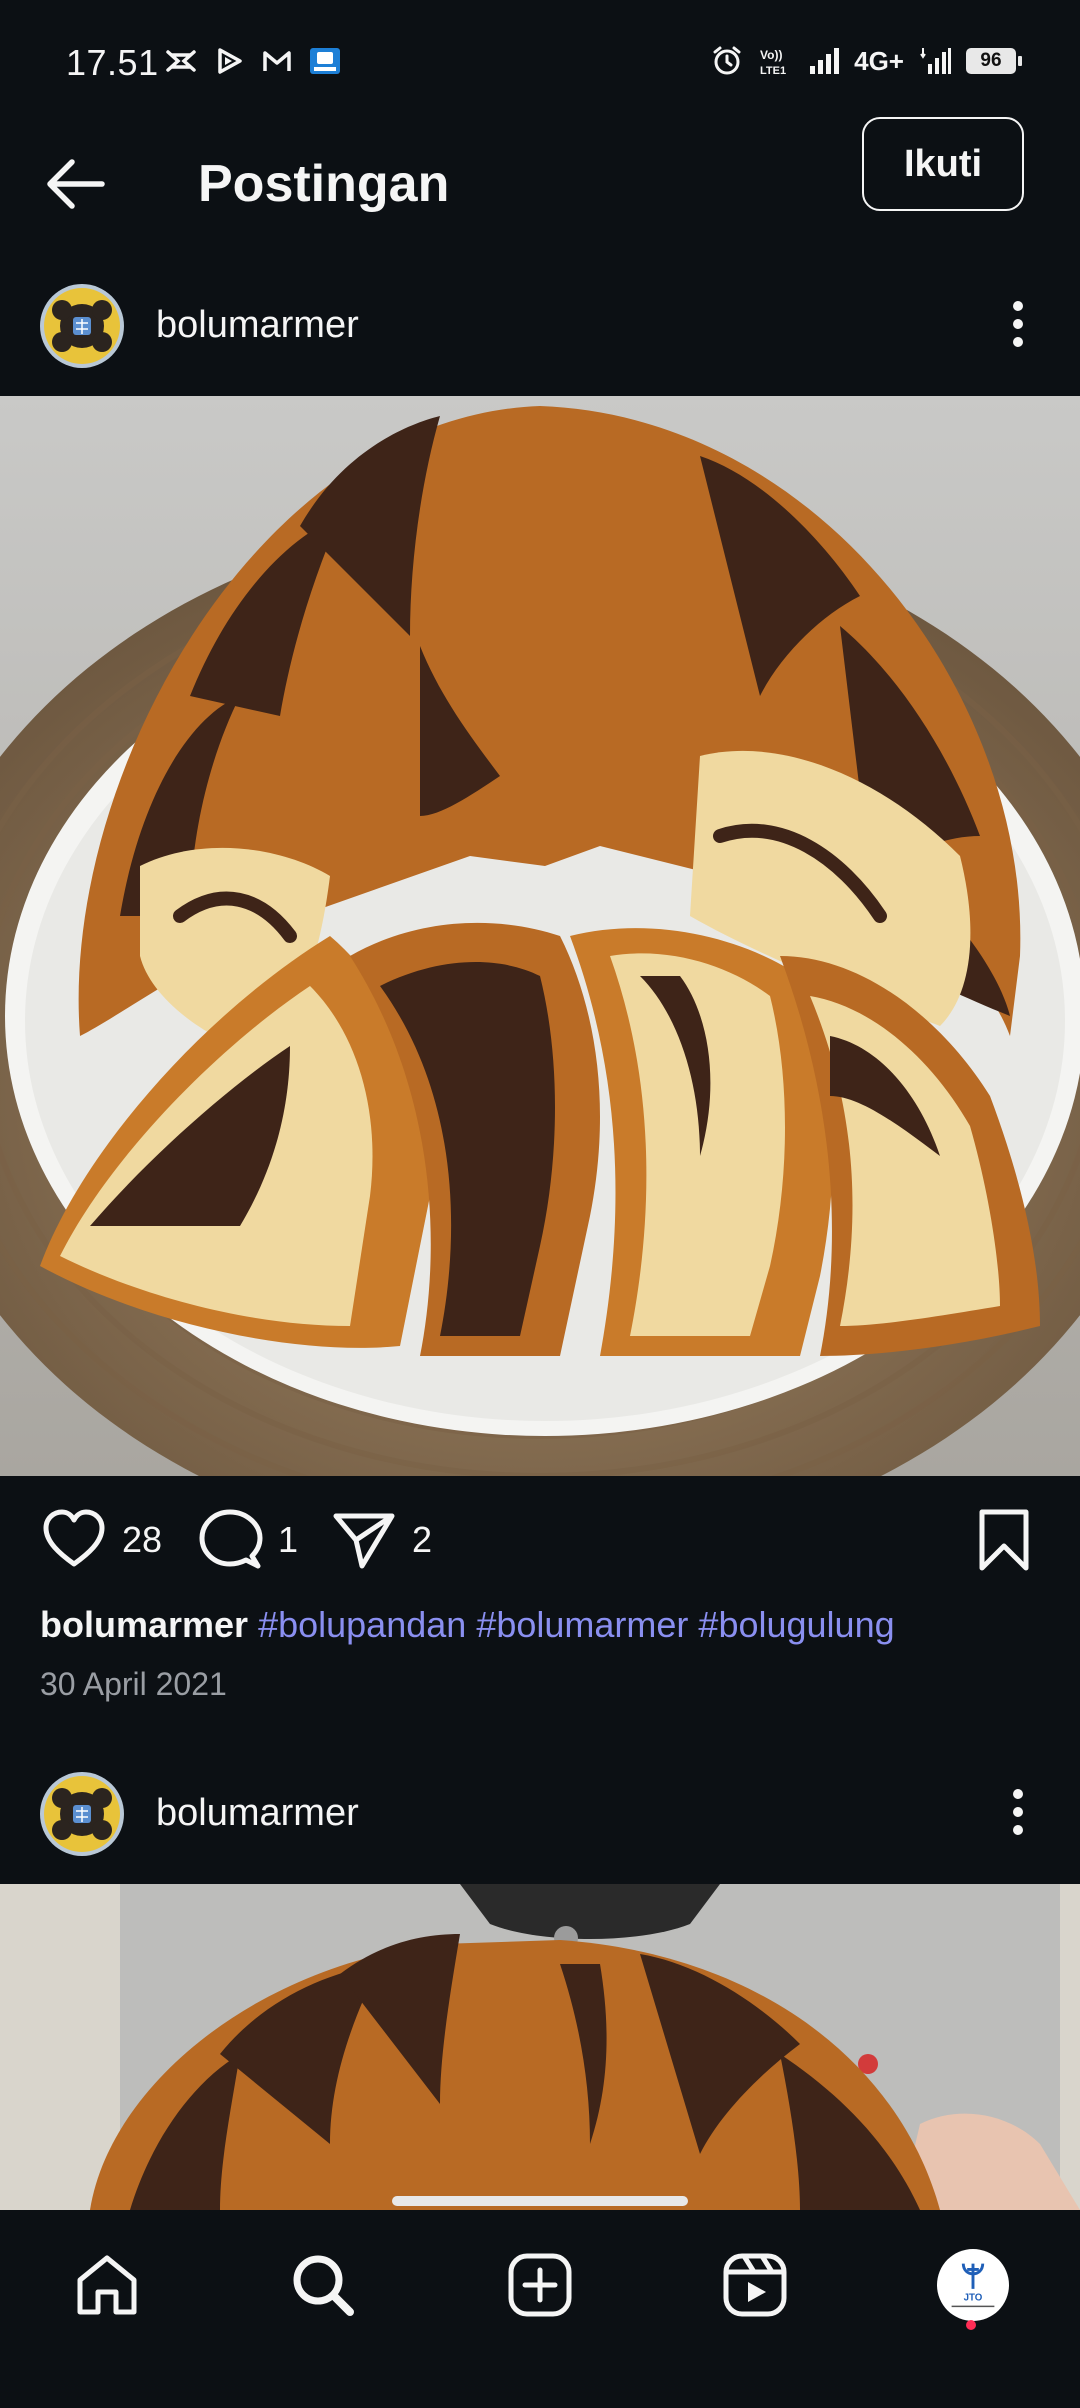  Describe the element at coordinates (324, 184) in the screenshot. I see `page-title: Postingan` at that location.